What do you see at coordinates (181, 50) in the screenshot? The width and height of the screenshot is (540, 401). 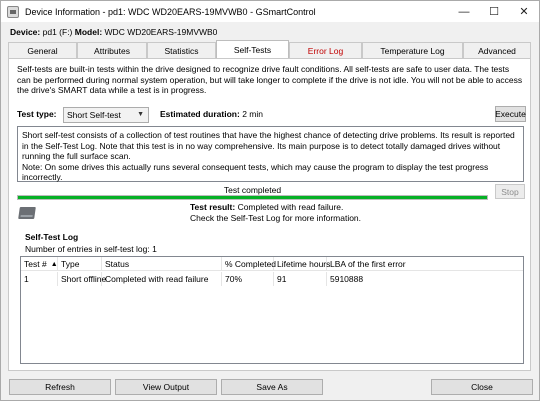 I see `tab-statistics: Statistics` at bounding box center [181, 50].